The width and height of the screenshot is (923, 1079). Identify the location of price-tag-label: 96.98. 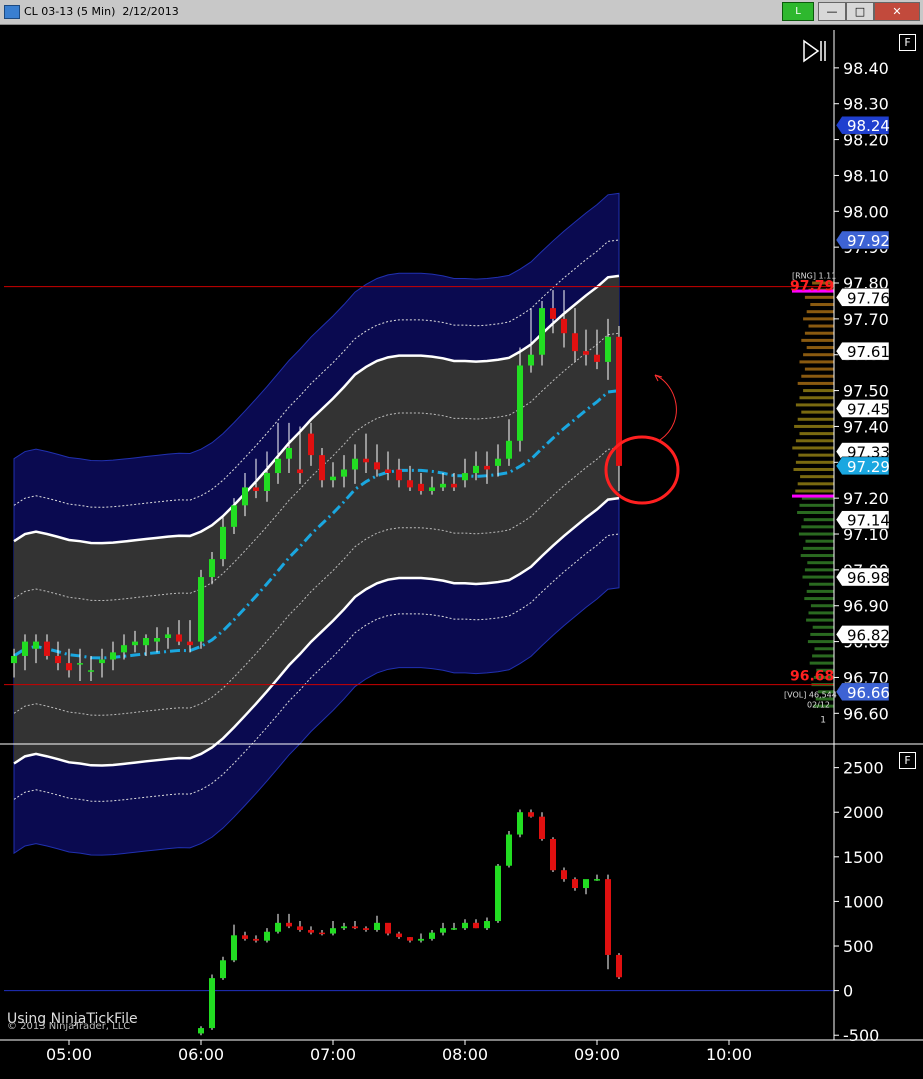
(868, 578).